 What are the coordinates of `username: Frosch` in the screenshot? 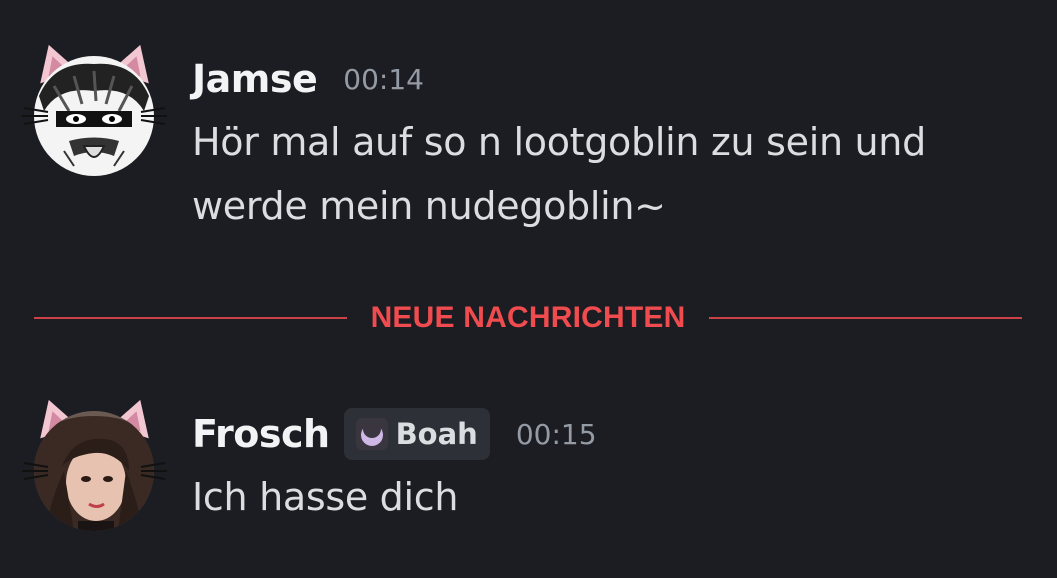 It's located at (261, 434).